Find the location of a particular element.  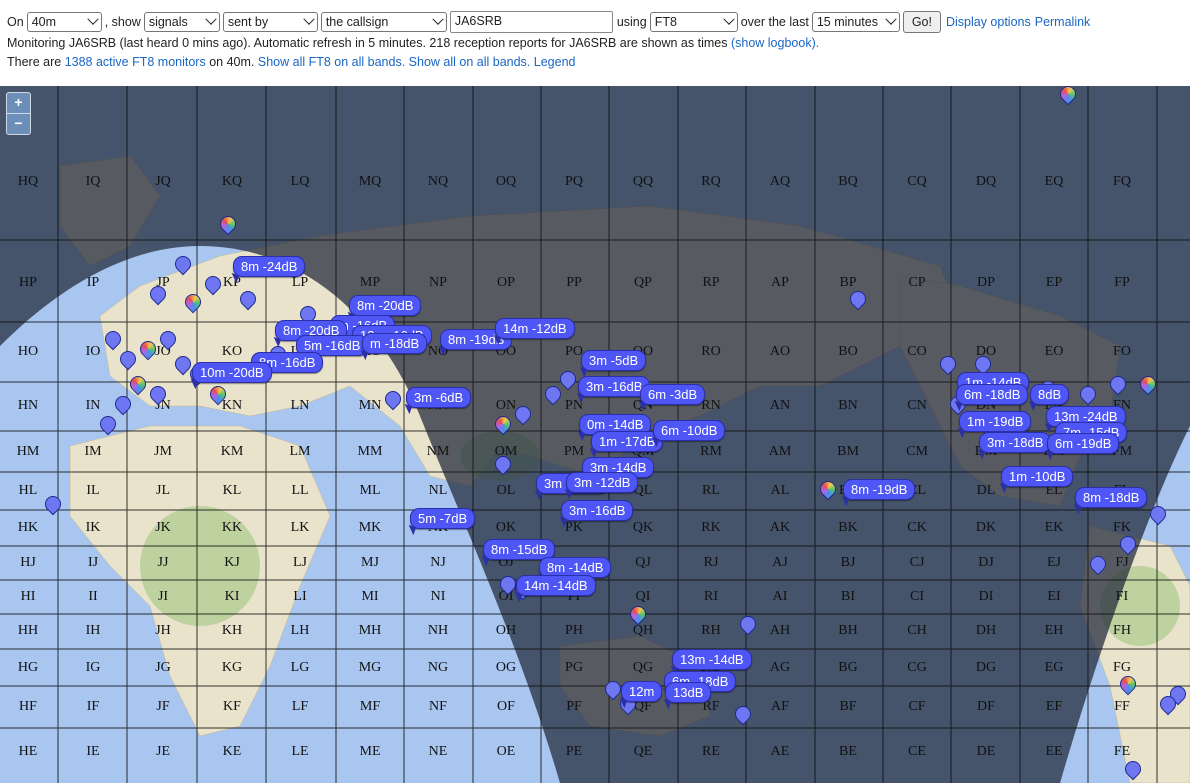

grid-square-label: NL is located at coordinates (438, 490).